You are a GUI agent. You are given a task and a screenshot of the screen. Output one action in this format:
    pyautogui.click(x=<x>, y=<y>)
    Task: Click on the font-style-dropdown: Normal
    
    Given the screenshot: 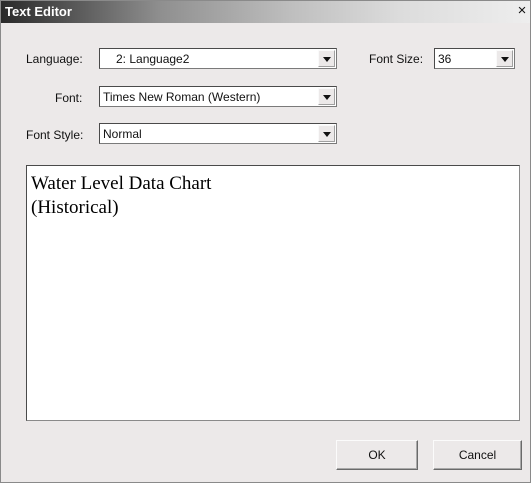 What is the action you would take?
    pyautogui.click(x=218, y=133)
    